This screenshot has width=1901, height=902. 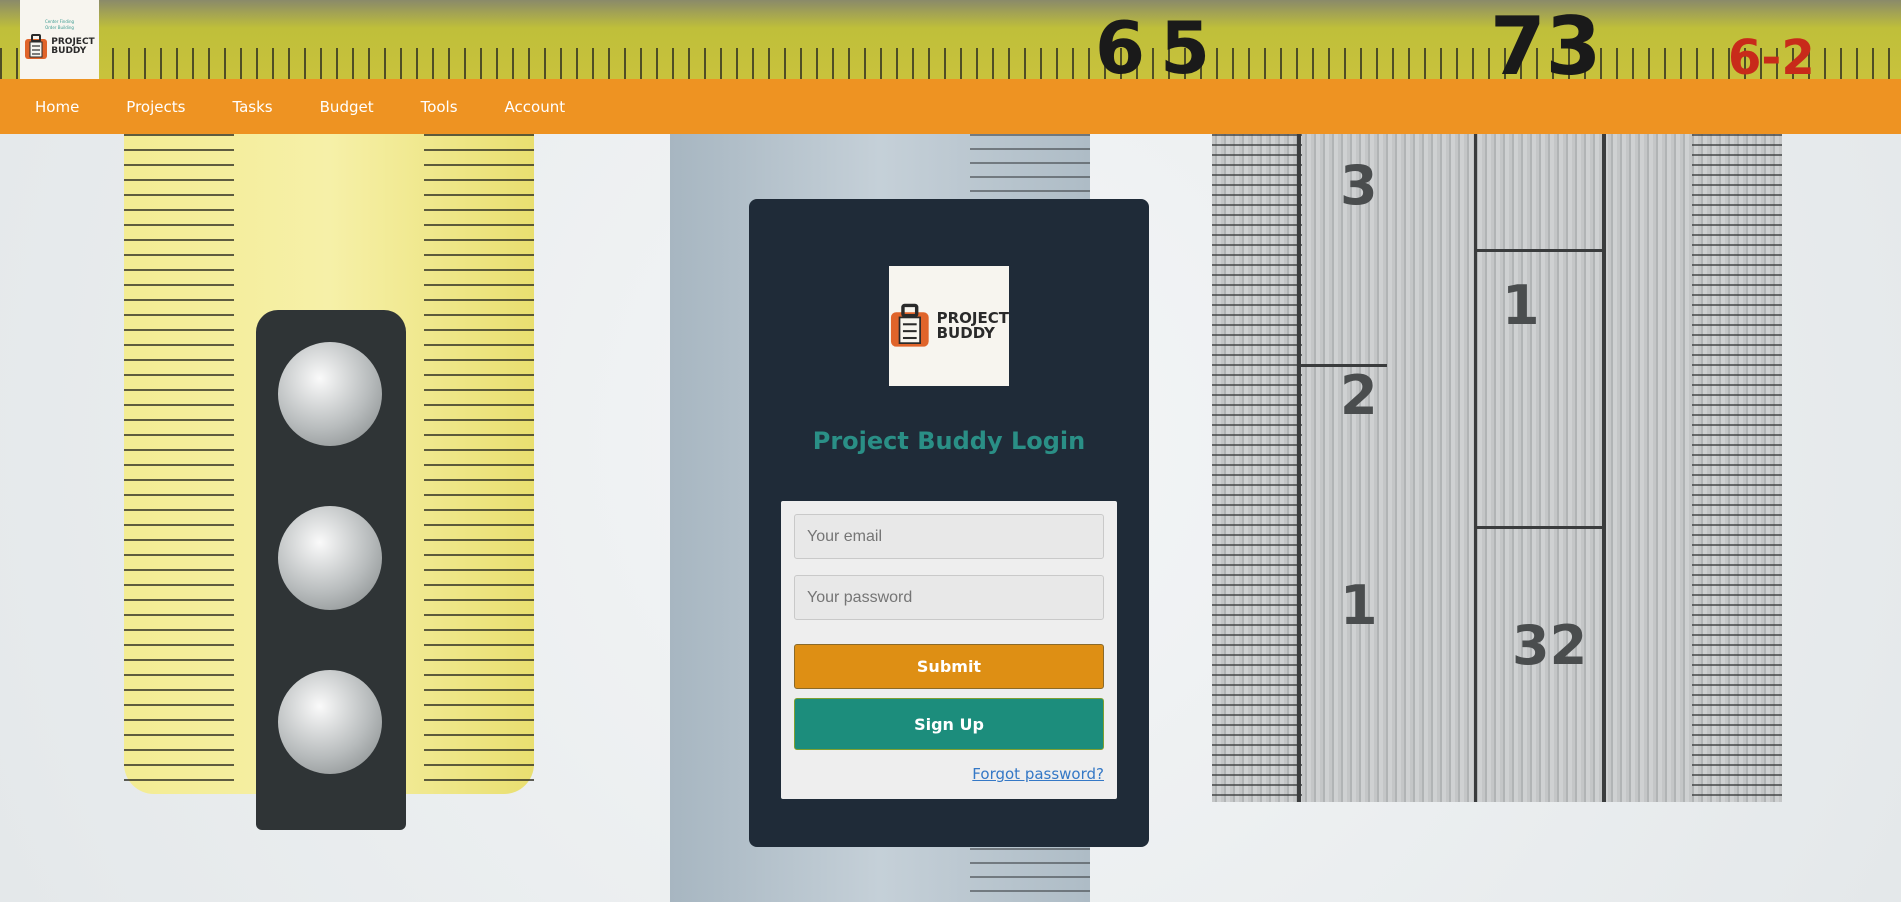 I want to click on nav-account: Account, so click(x=535, y=107).